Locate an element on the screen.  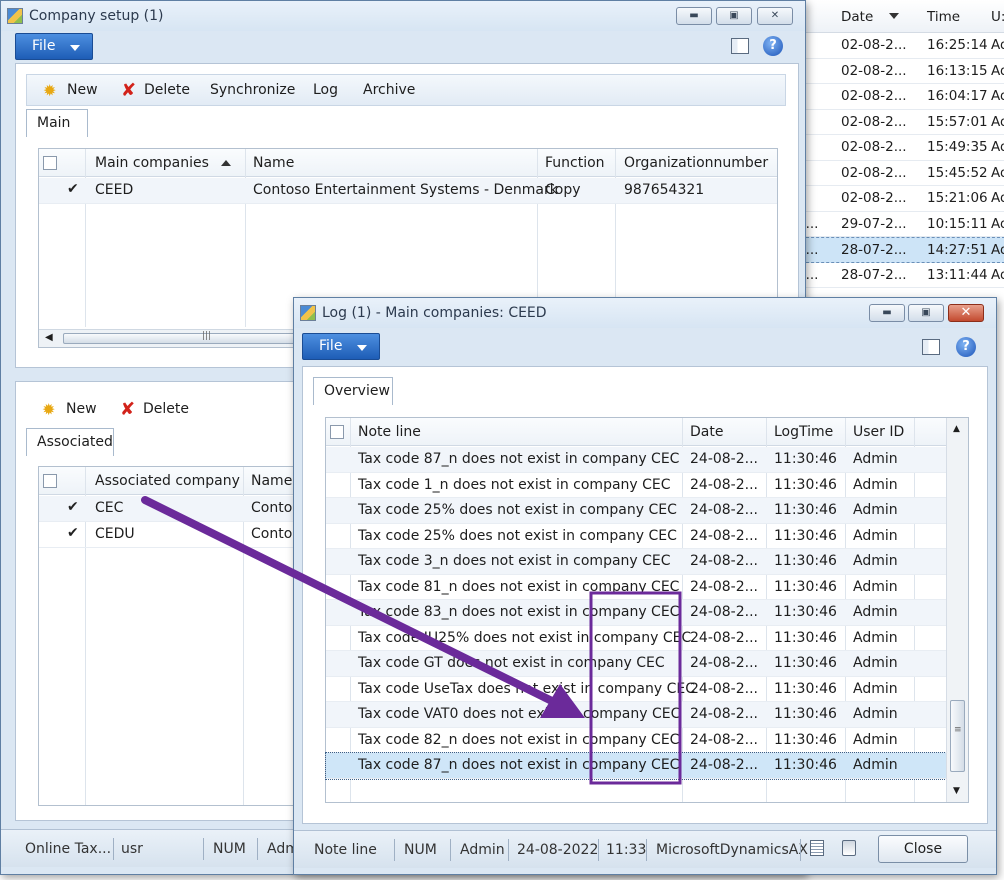
annotation-arrow-shaft is located at coordinates (352, 602).